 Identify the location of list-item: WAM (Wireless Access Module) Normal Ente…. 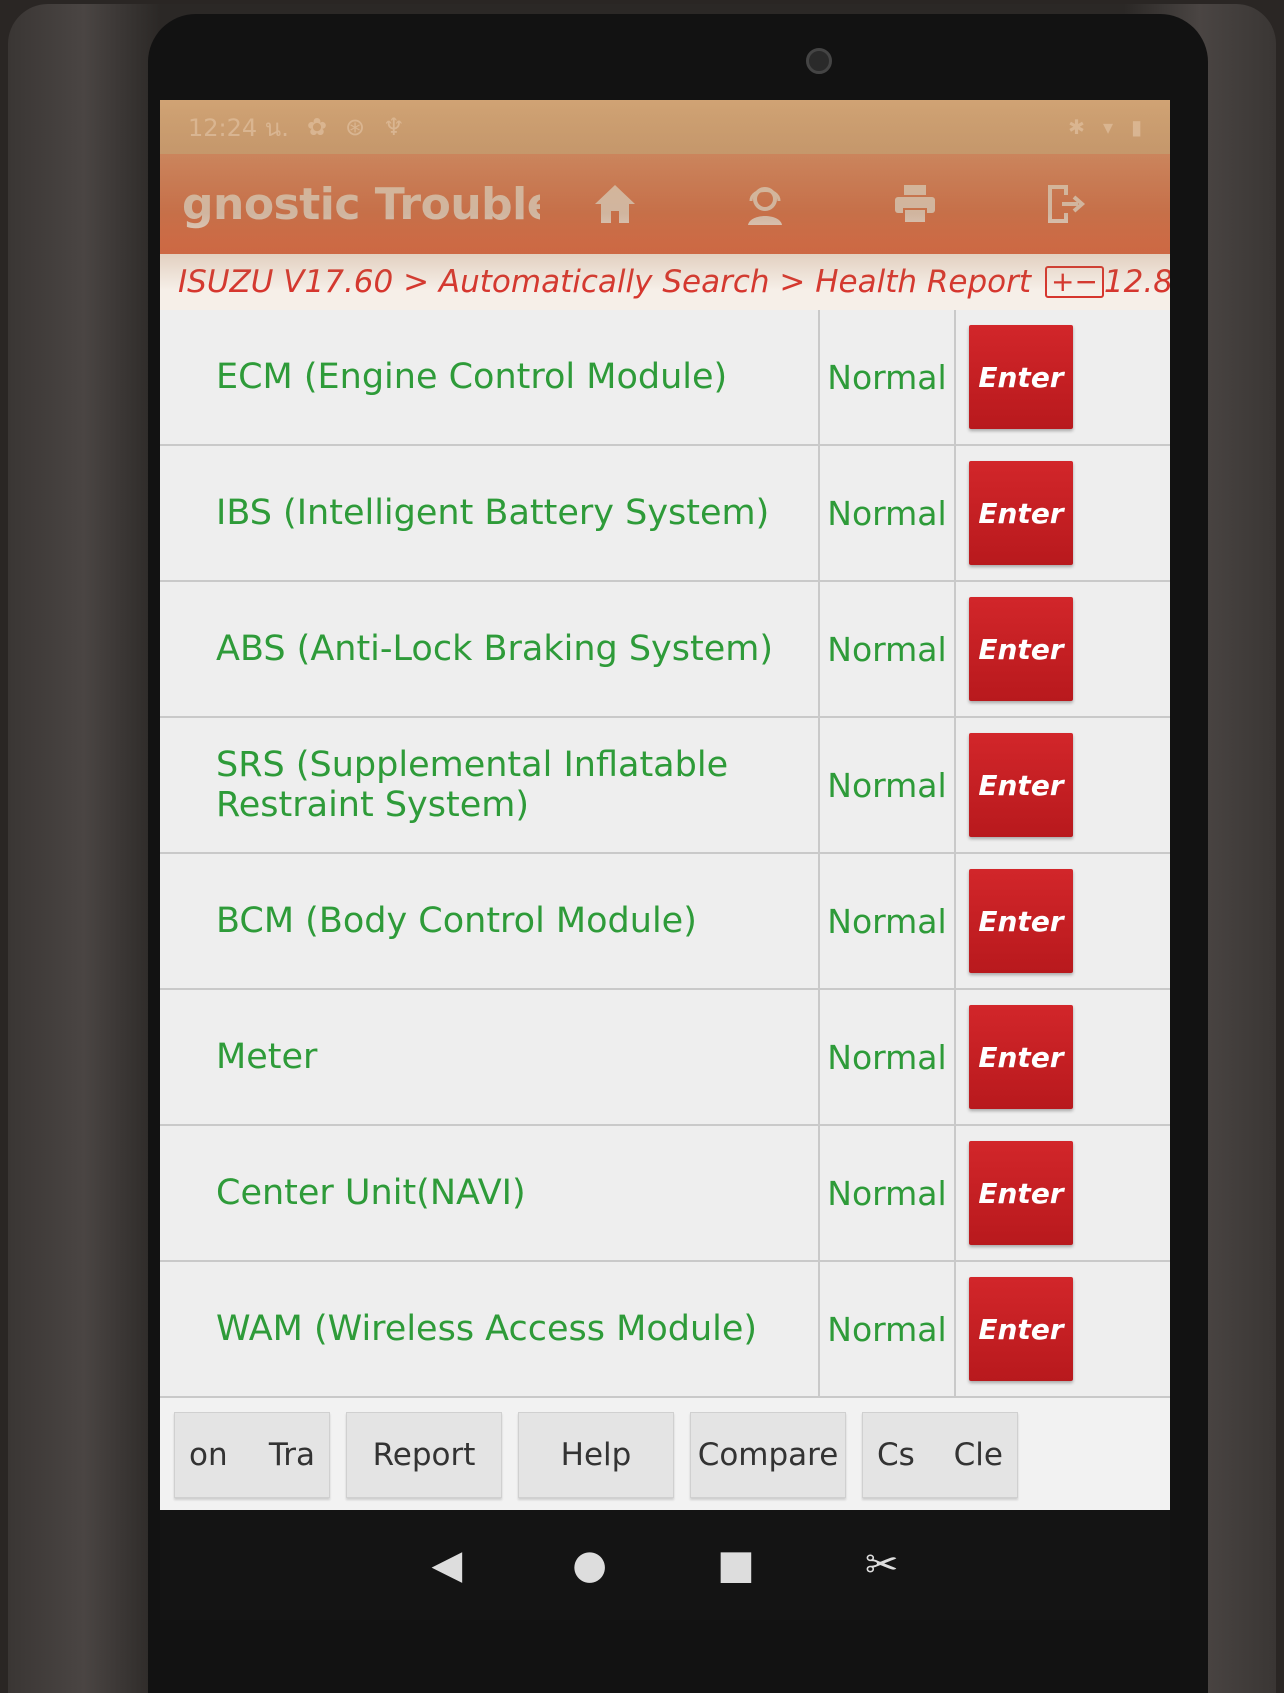
(665, 1330).